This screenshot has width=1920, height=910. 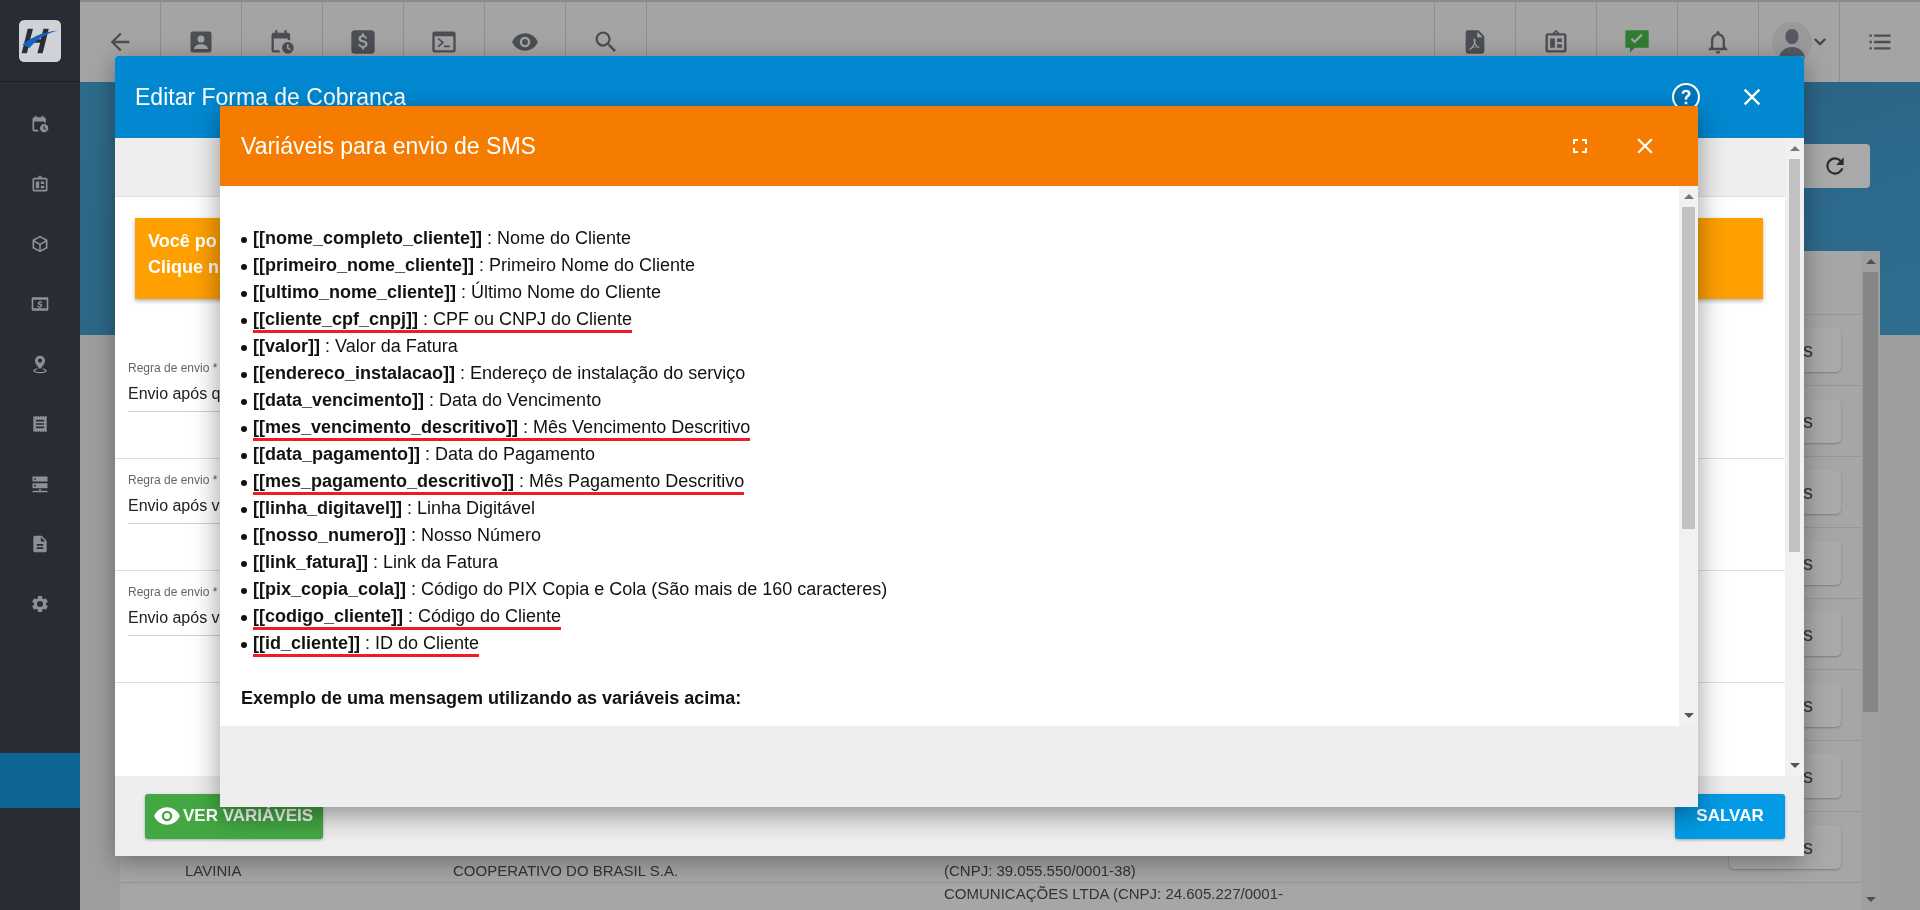 I want to click on notice-text: Você po, so click(x=182, y=241).